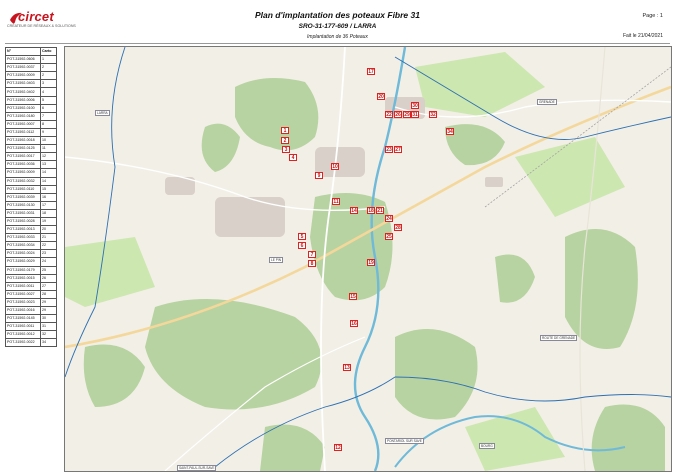 This screenshot has height=474, width=675. I want to click on pole-marker: 10, so click(335, 166).